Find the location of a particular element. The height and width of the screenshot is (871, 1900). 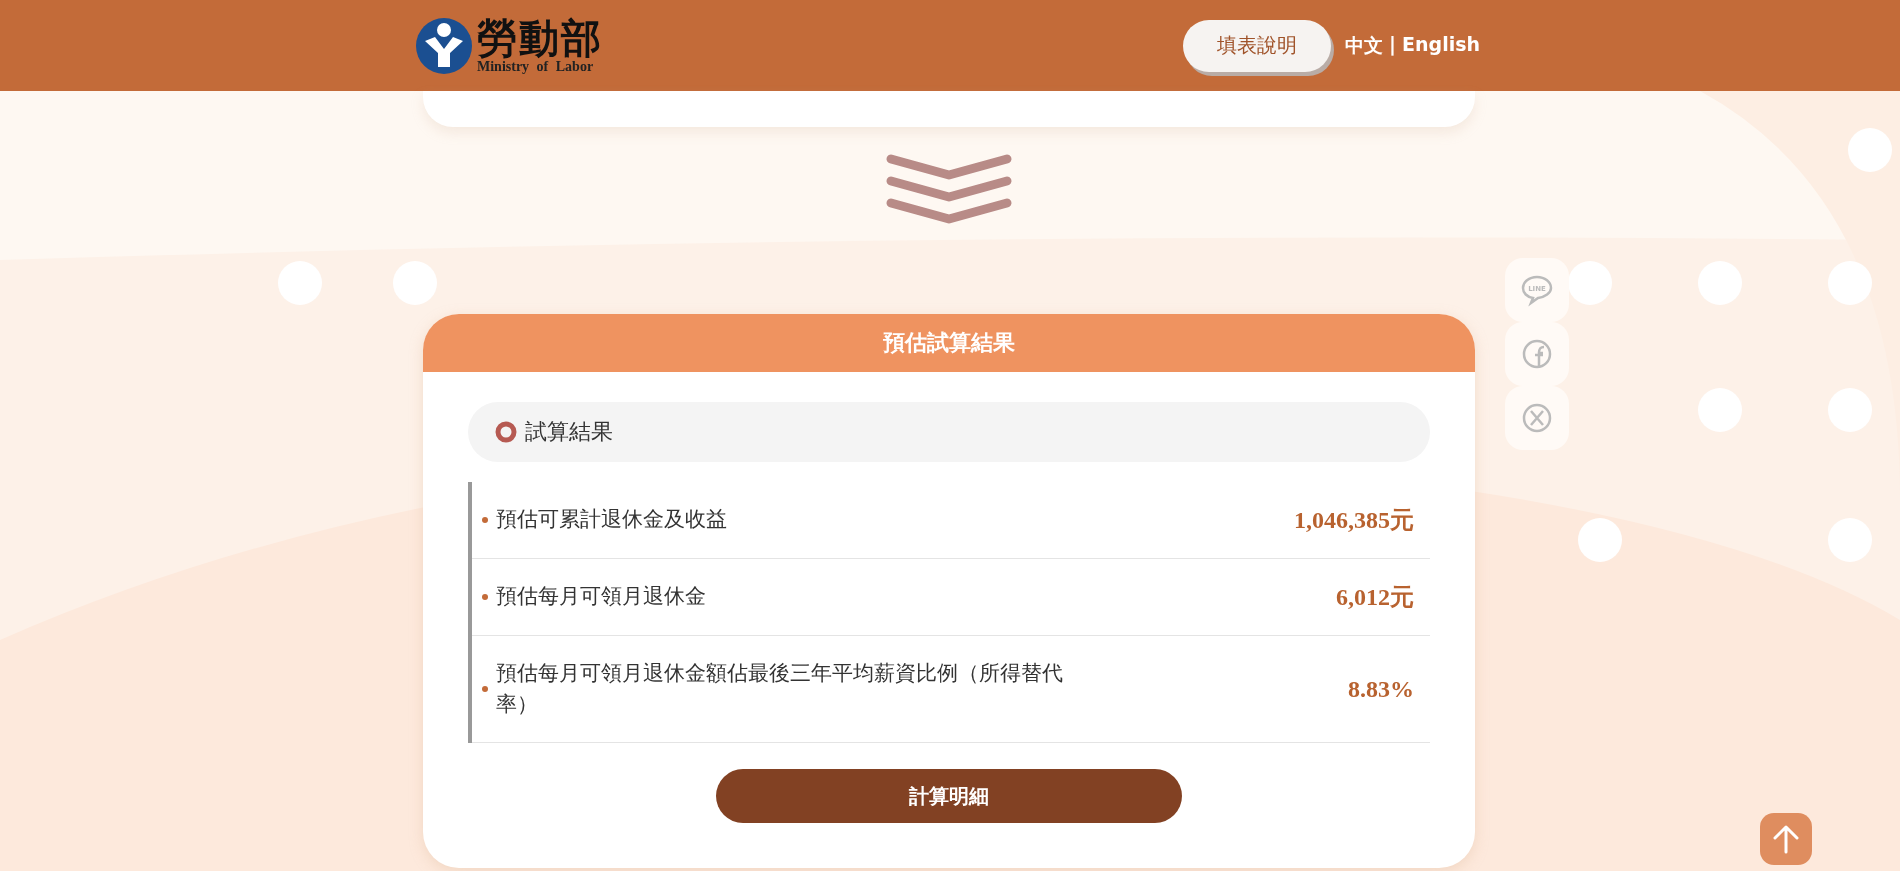

arrow-up-icon is located at coordinates (1786, 839).